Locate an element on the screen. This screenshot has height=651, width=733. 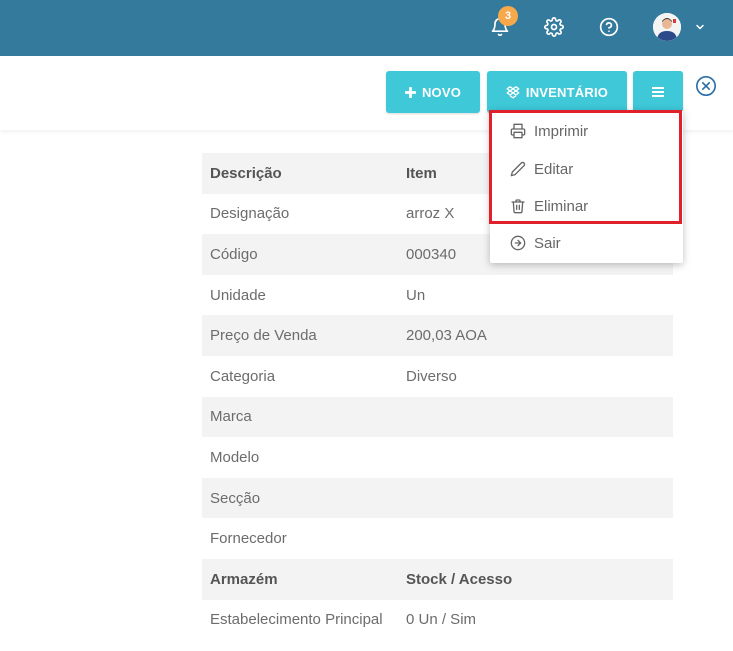
menu-item-label: Imprimir is located at coordinates (561, 131).